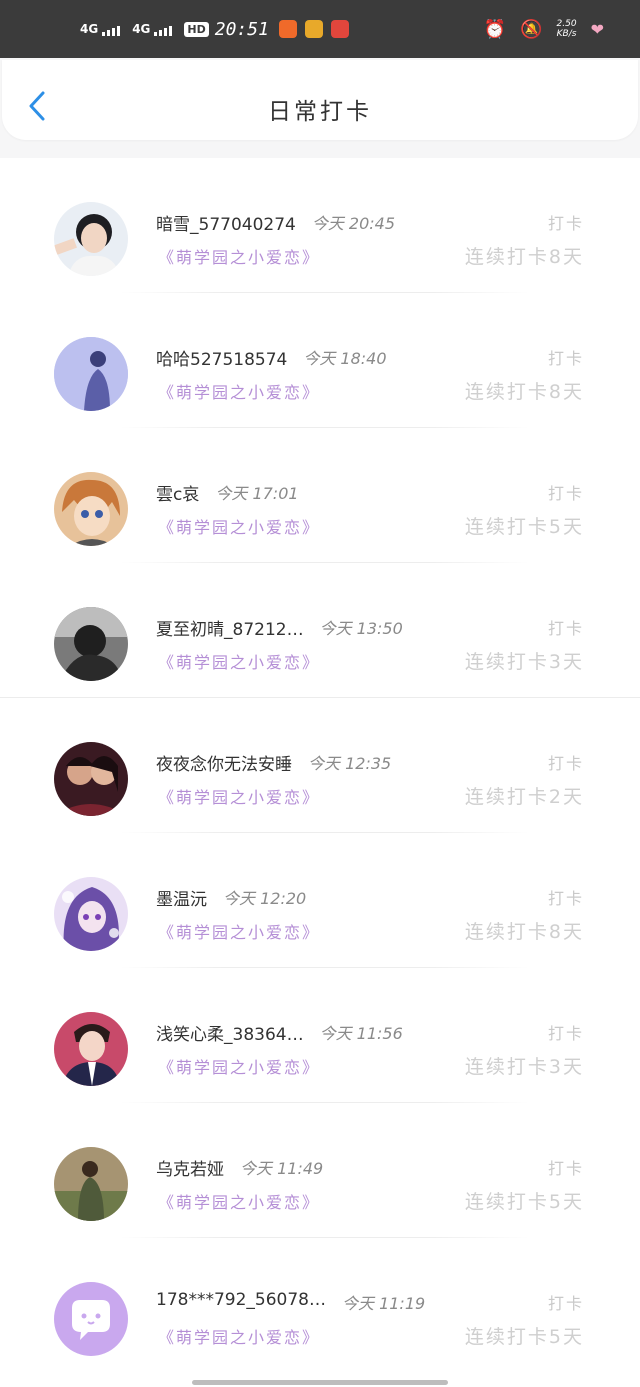 The width and height of the screenshot is (640, 1387). Describe the element at coordinates (320, 1382) in the screenshot. I see `home-indicator` at that location.